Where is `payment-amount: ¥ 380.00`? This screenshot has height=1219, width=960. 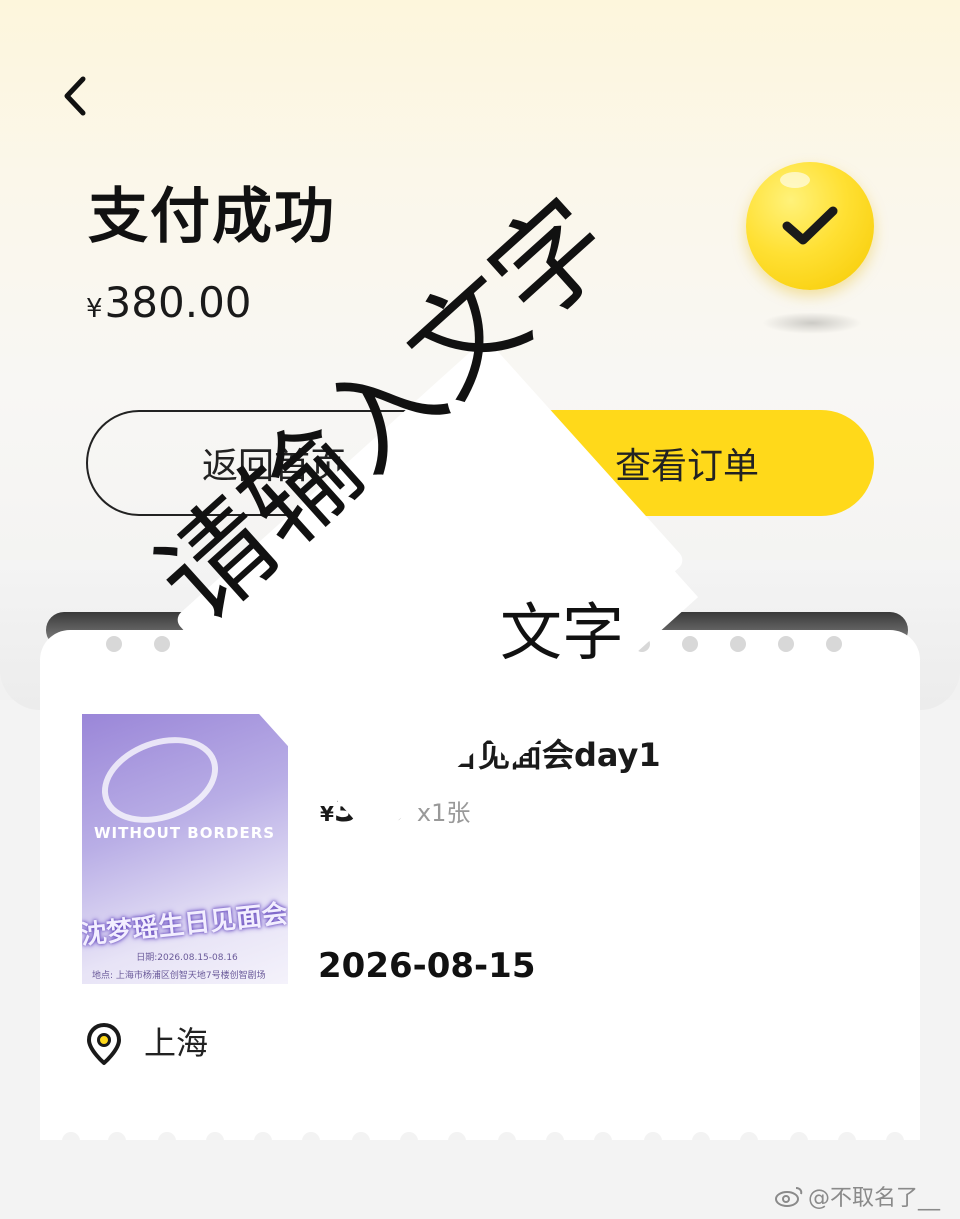 payment-amount: ¥ 380.00 is located at coordinates (169, 302).